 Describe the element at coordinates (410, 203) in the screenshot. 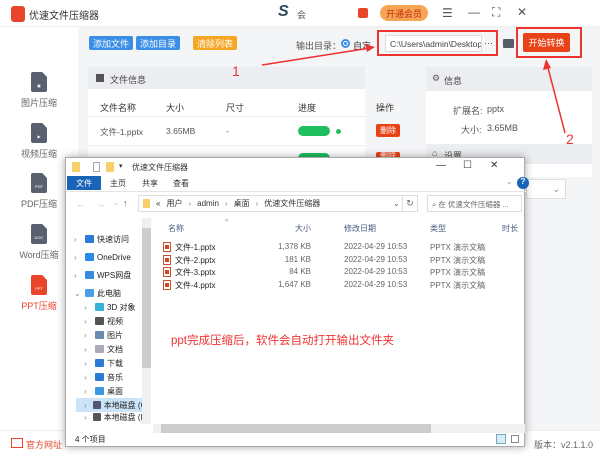

I see `refresh-icon: ↻` at that location.